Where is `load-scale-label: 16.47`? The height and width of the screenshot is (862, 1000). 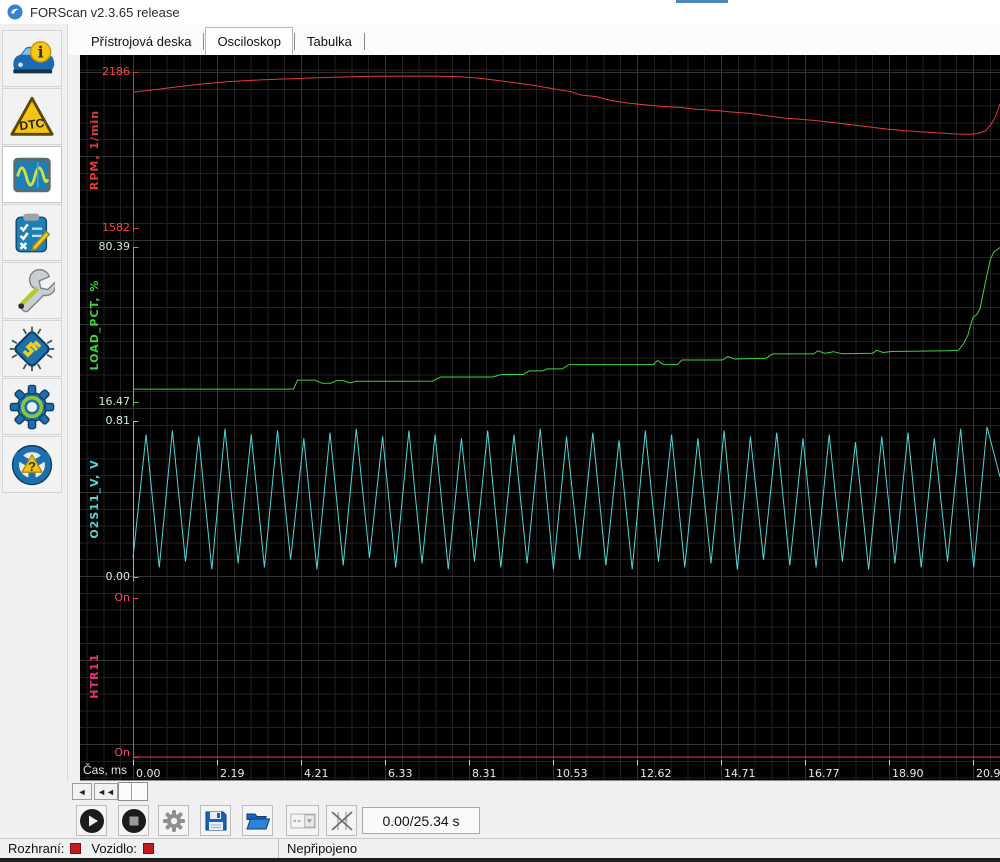 load-scale-label: 16.47 is located at coordinates (114, 401).